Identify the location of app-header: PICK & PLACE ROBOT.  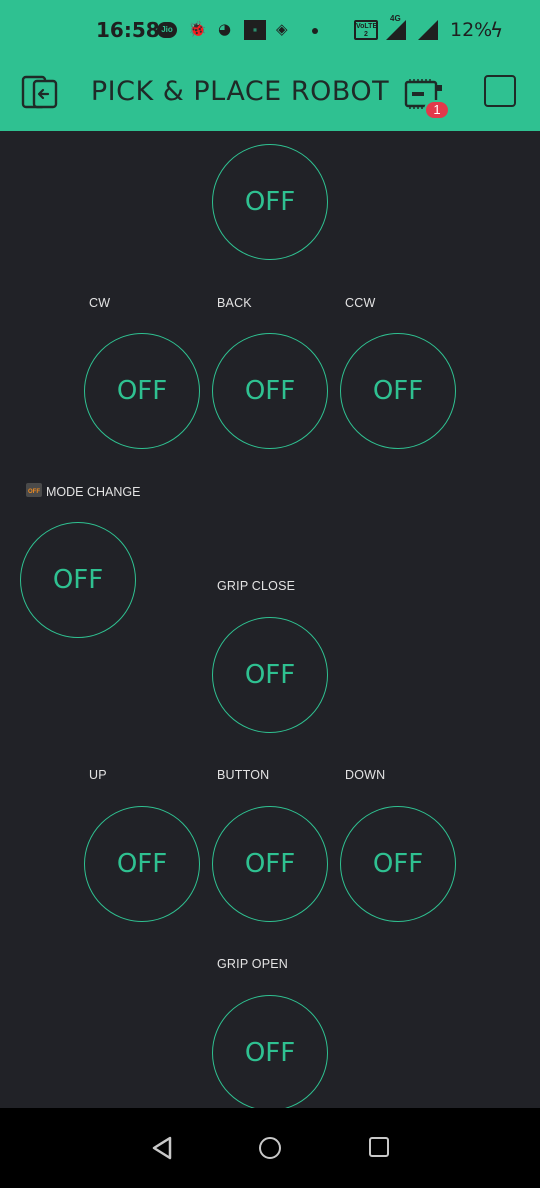
(270, 92).